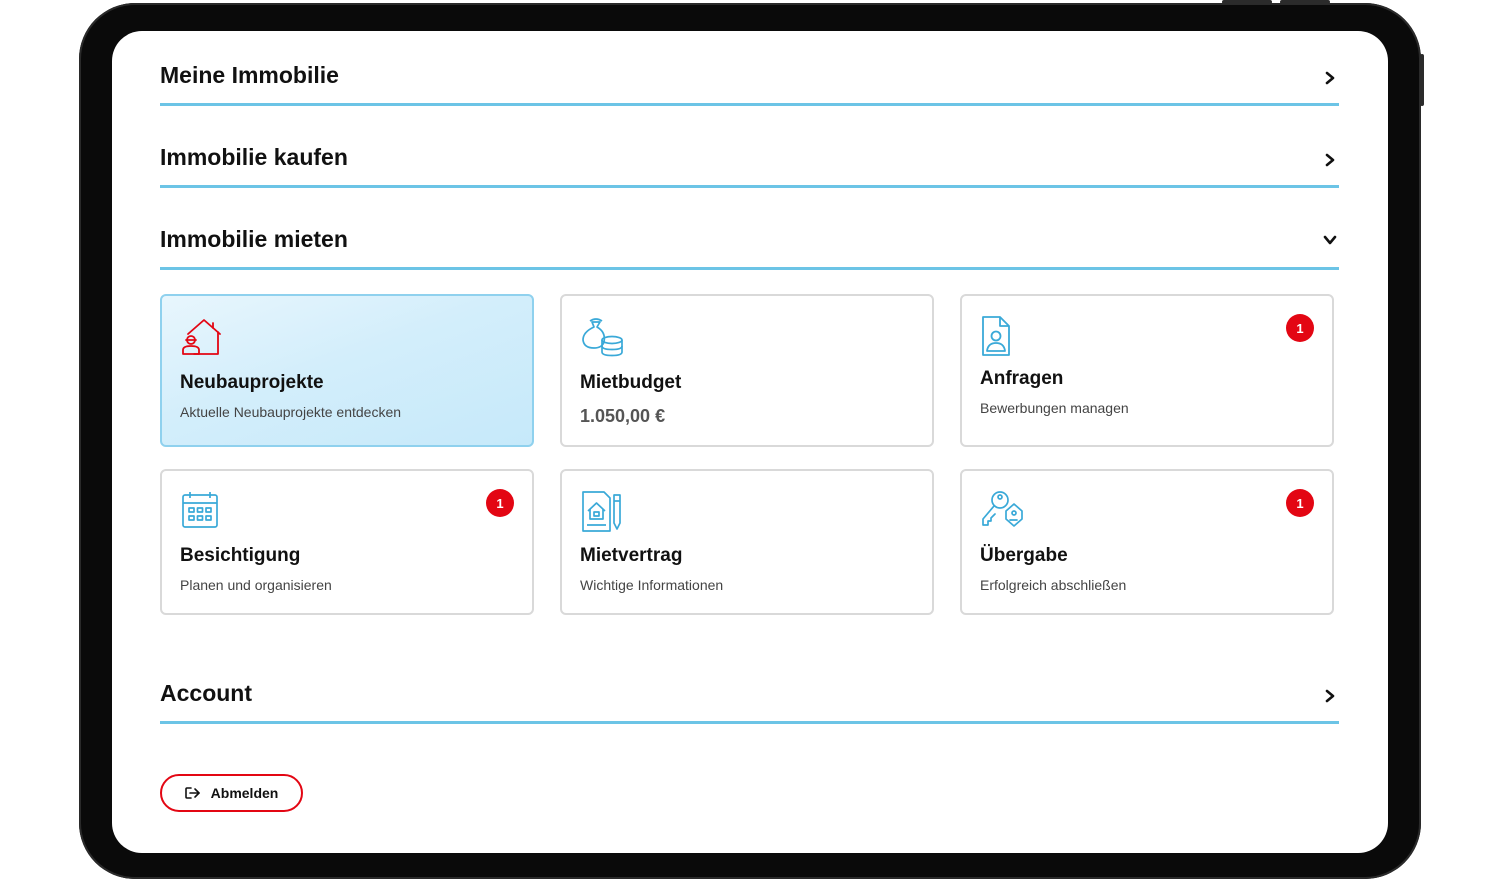 This screenshot has height=880, width=1503. What do you see at coordinates (256, 585) in the screenshot?
I see `card-subtitle: Planen und organisieren` at bounding box center [256, 585].